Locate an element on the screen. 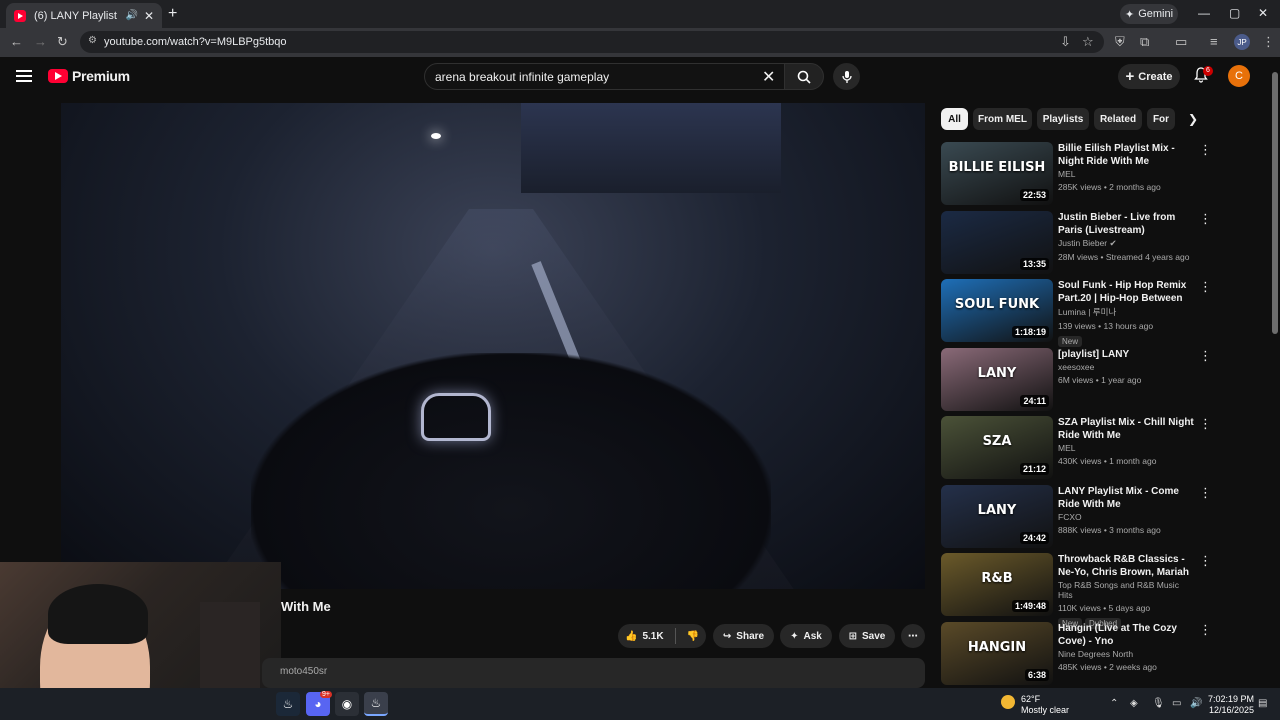 Image resolution: width=1280 pixels, height=720 pixels. chip-related: Related is located at coordinates (1118, 119).